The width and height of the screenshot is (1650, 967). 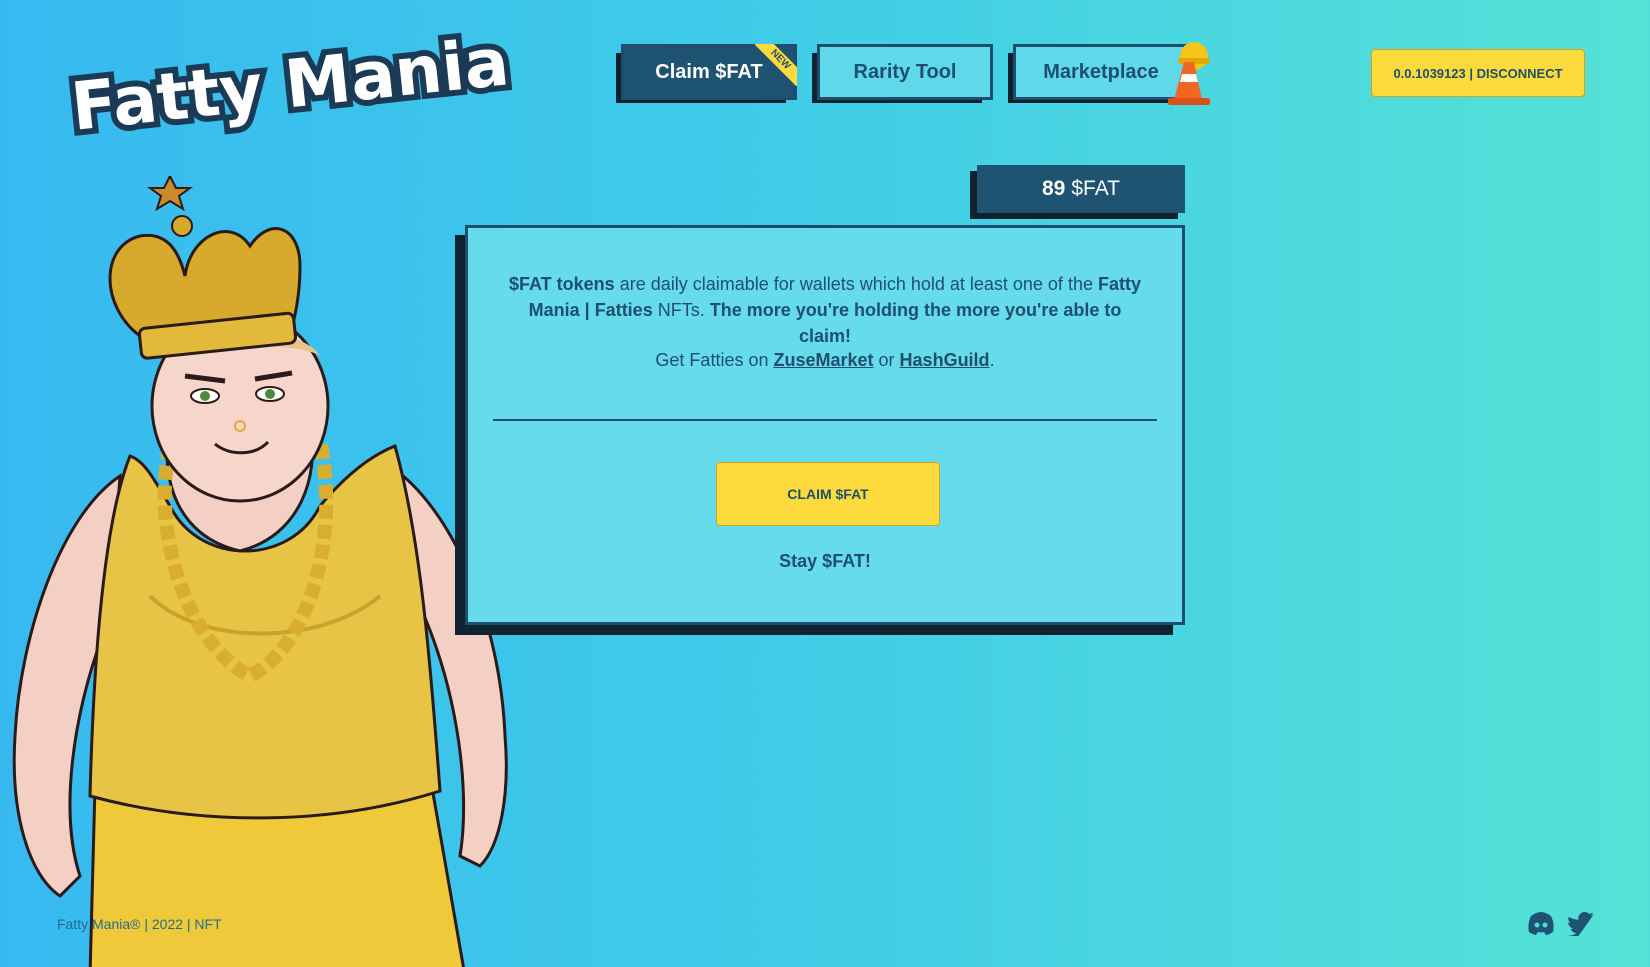 I want to click on claim-fat-button: CLAIM $FAT, so click(x=828, y=494).